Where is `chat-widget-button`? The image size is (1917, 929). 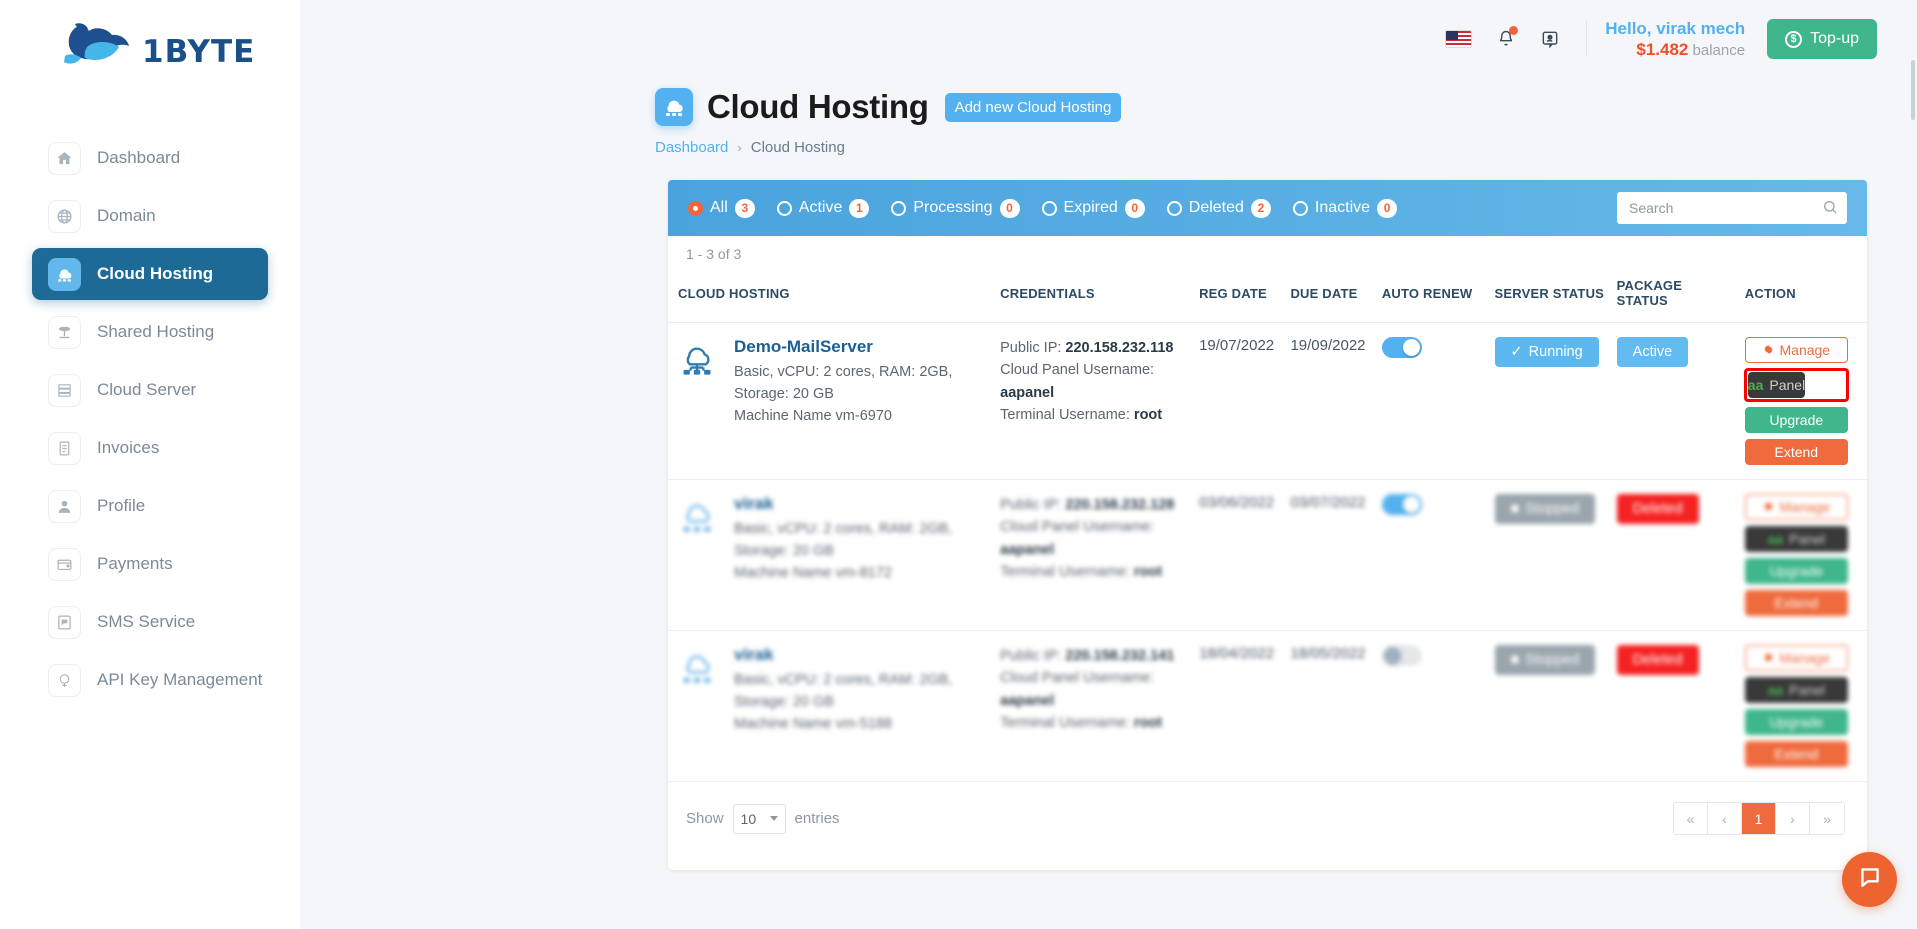
chat-widget-button is located at coordinates (1869, 879).